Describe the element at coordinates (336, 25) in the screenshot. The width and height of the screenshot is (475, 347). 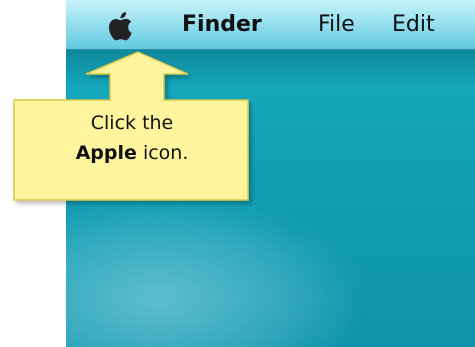
I see `menu-file: File` at that location.